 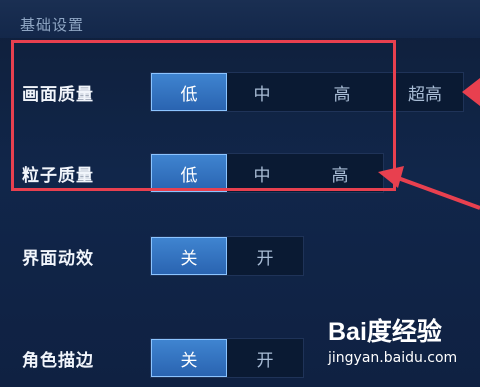 What do you see at coordinates (58, 259) in the screenshot?
I see `setting-label-ui-animation: 界面动效` at bounding box center [58, 259].